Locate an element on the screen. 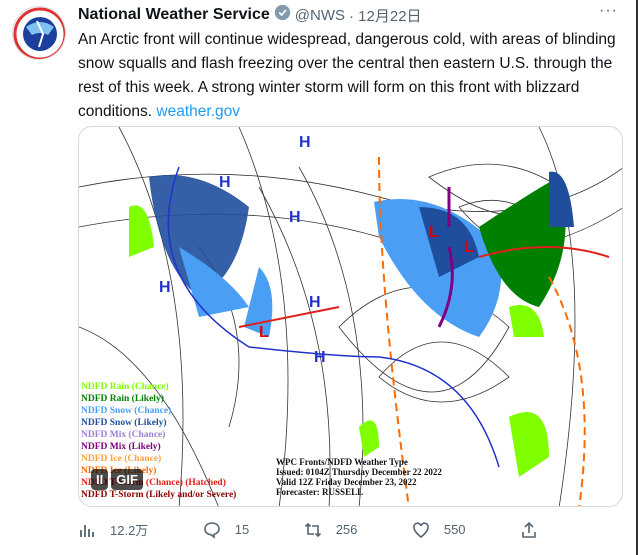  views-button: 12.2万 is located at coordinates (113, 529).